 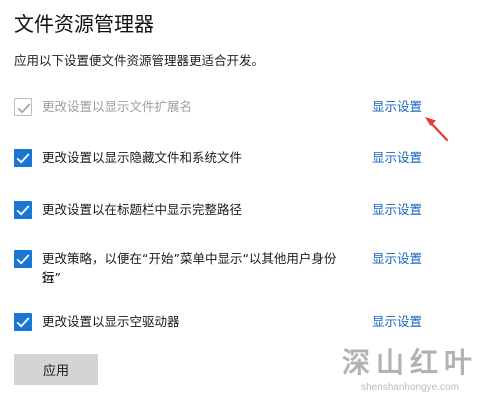 What do you see at coordinates (111, 321) in the screenshot?
I see `setting-label: 更改设置以显示空驱动器` at bounding box center [111, 321].